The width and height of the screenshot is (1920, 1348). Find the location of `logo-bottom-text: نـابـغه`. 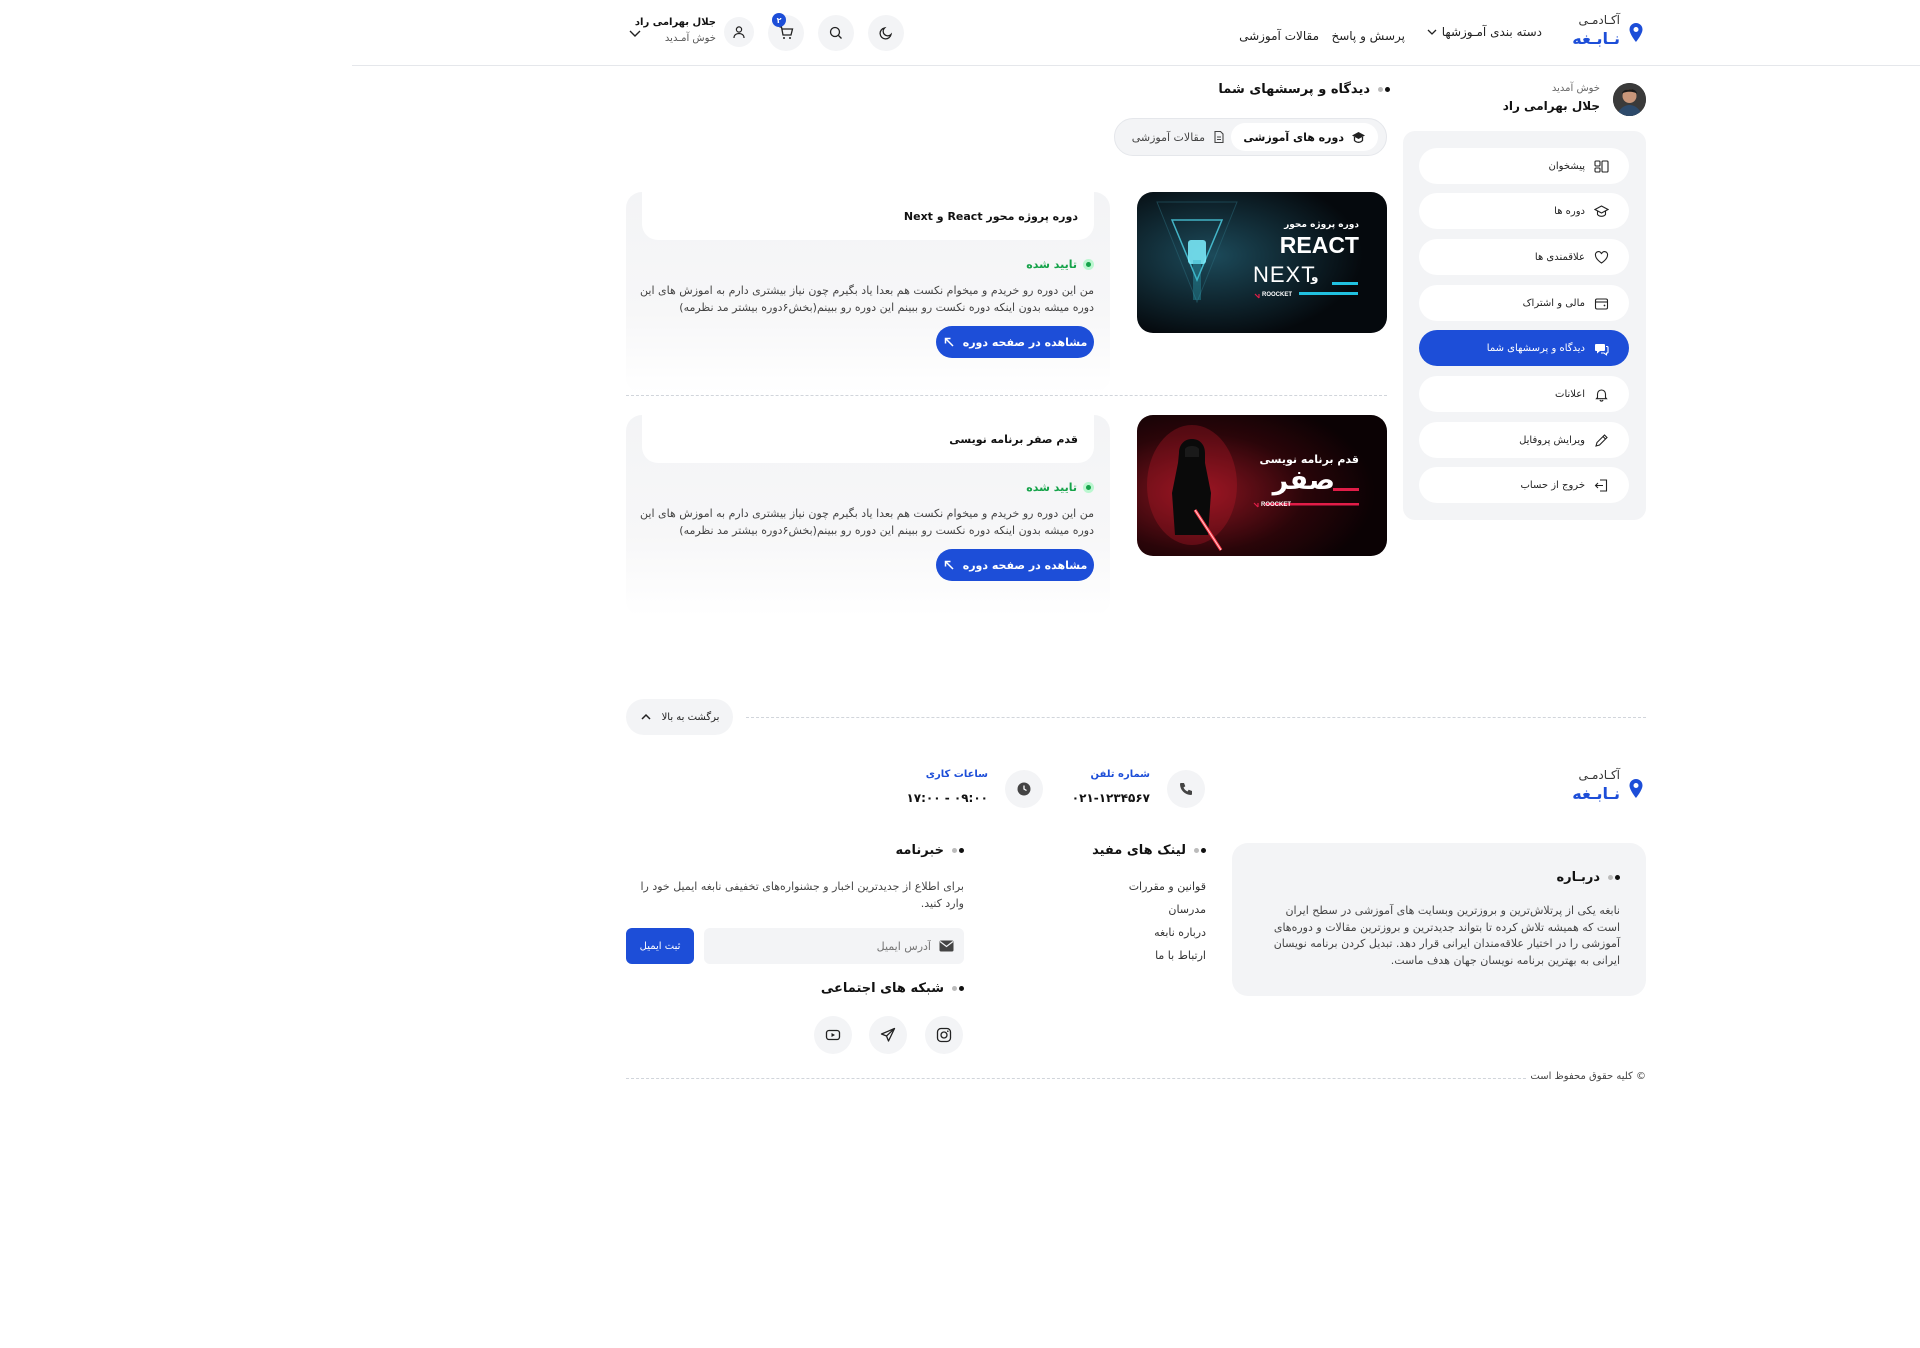

logo-bottom-text: نـابـغه is located at coordinates (1596, 38).